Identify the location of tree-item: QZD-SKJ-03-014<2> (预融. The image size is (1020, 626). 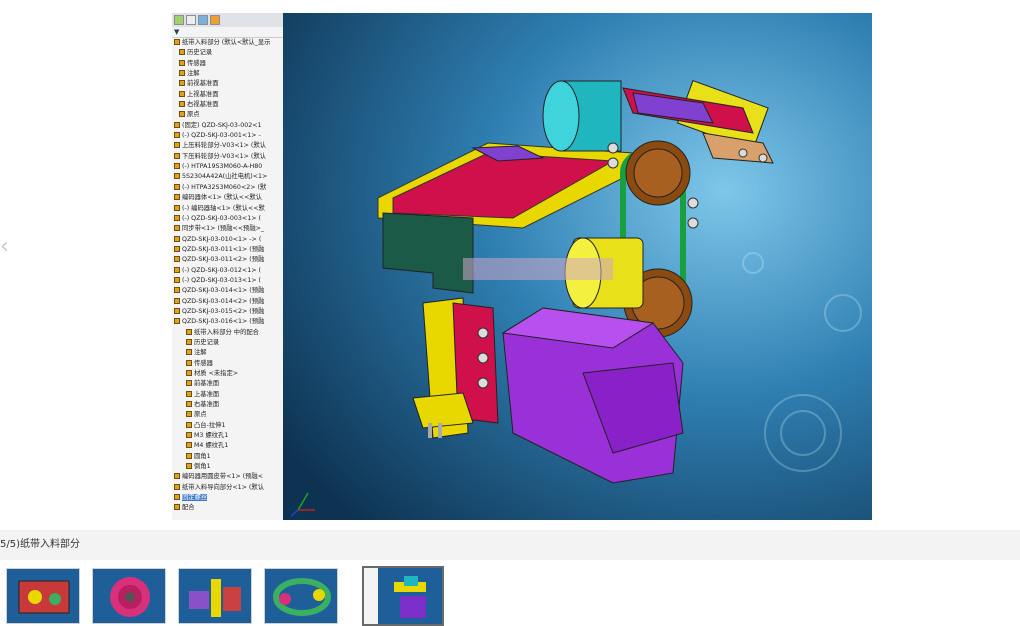
(227, 302).